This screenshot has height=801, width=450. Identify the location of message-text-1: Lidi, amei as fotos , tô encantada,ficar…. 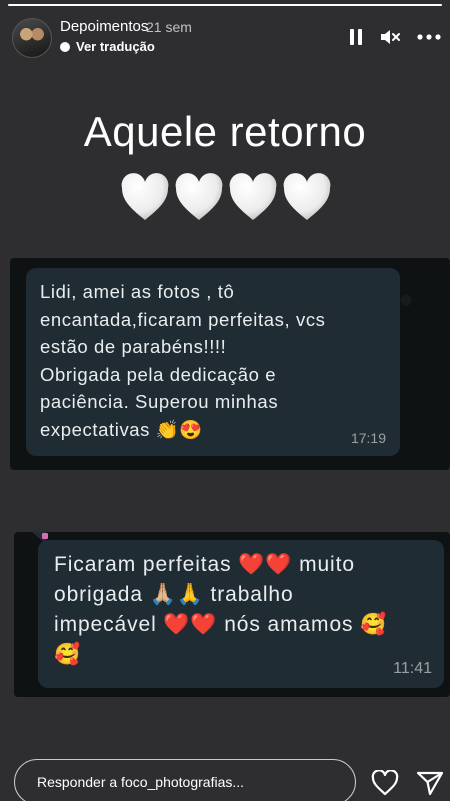
(183, 360).